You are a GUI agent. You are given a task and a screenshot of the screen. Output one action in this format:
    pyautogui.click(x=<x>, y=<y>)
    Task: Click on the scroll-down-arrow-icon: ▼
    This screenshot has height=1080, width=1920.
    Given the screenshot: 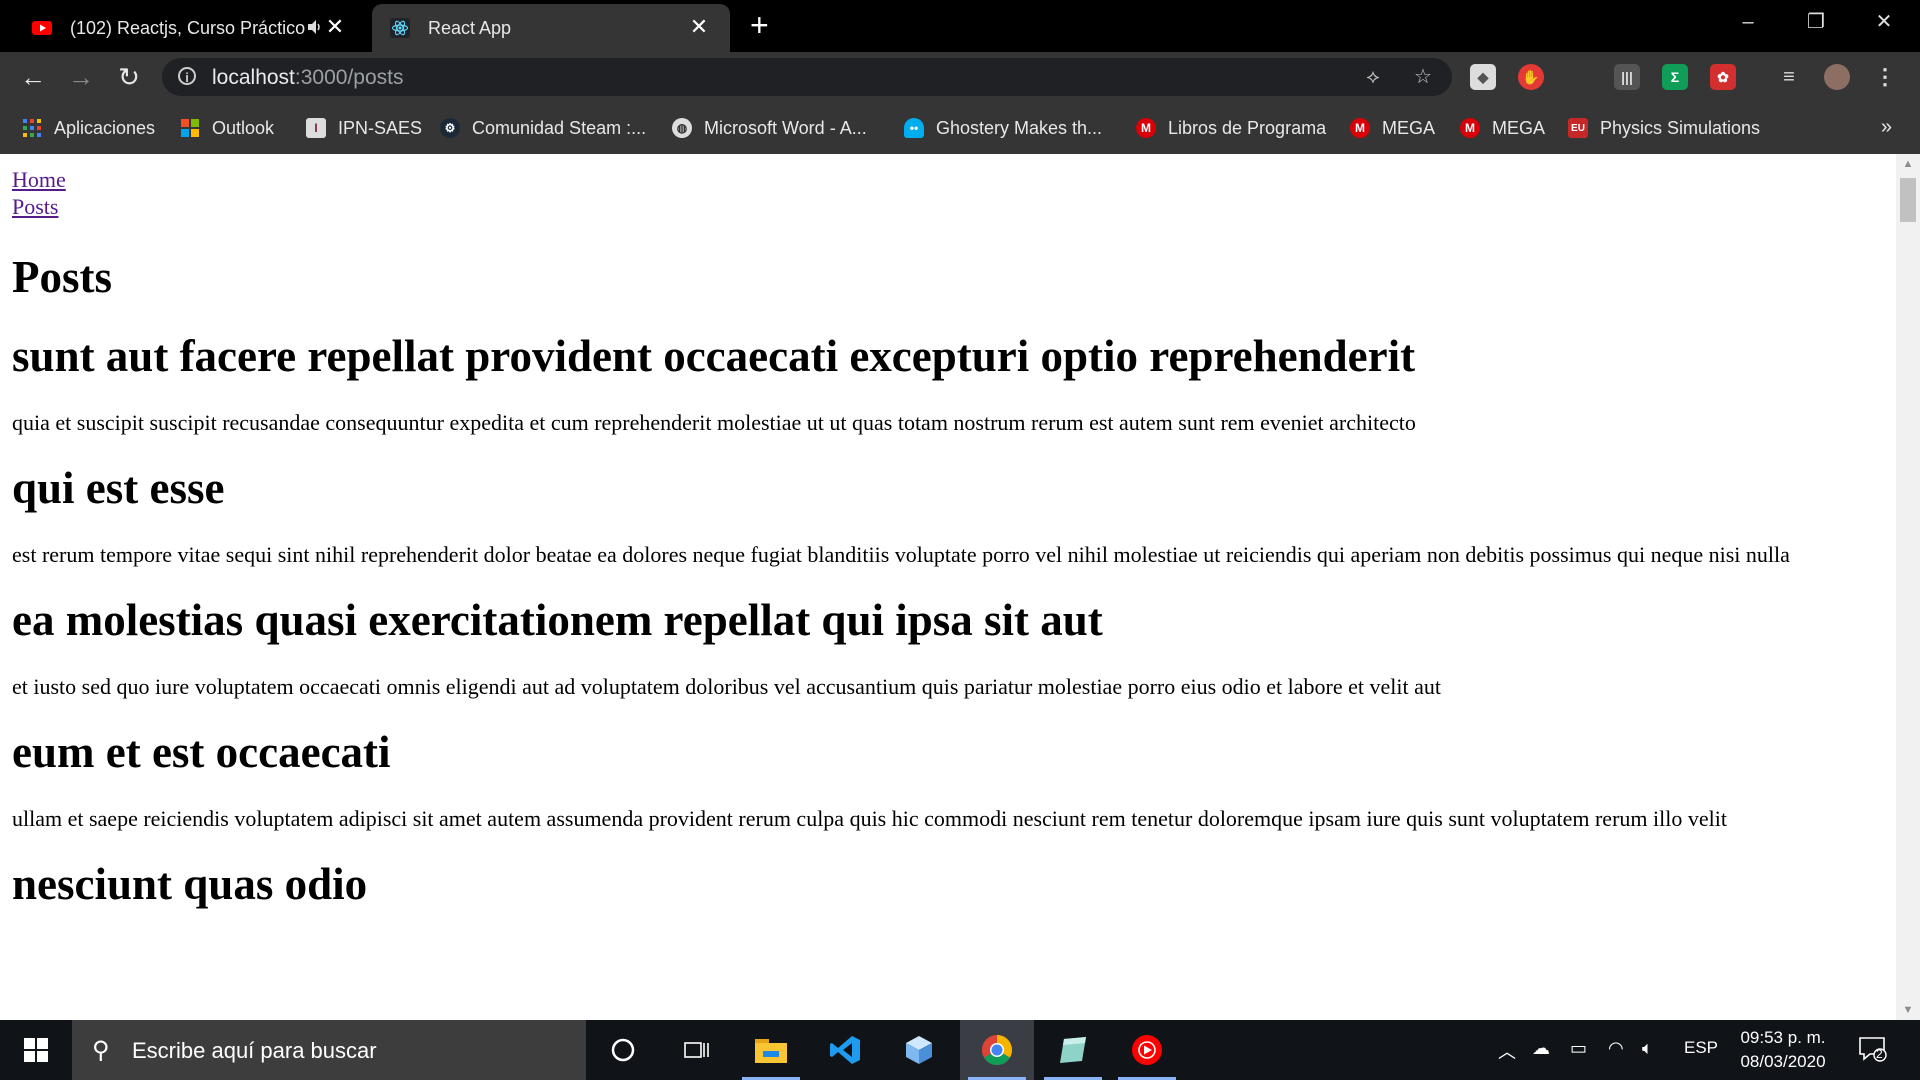 What is the action you would take?
    pyautogui.click(x=1908, y=1010)
    